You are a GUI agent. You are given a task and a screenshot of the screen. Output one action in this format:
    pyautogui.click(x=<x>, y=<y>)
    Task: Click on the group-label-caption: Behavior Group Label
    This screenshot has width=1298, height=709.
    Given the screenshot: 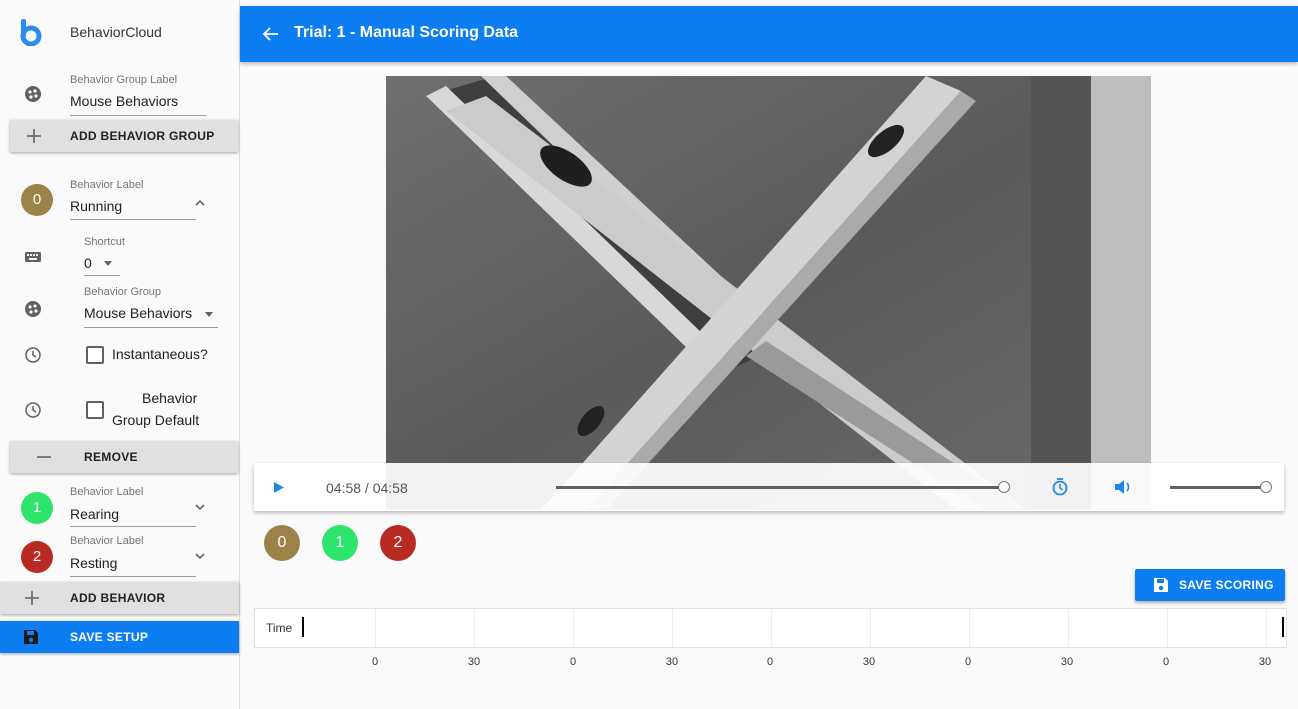 What is the action you would take?
    pyautogui.click(x=124, y=80)
    